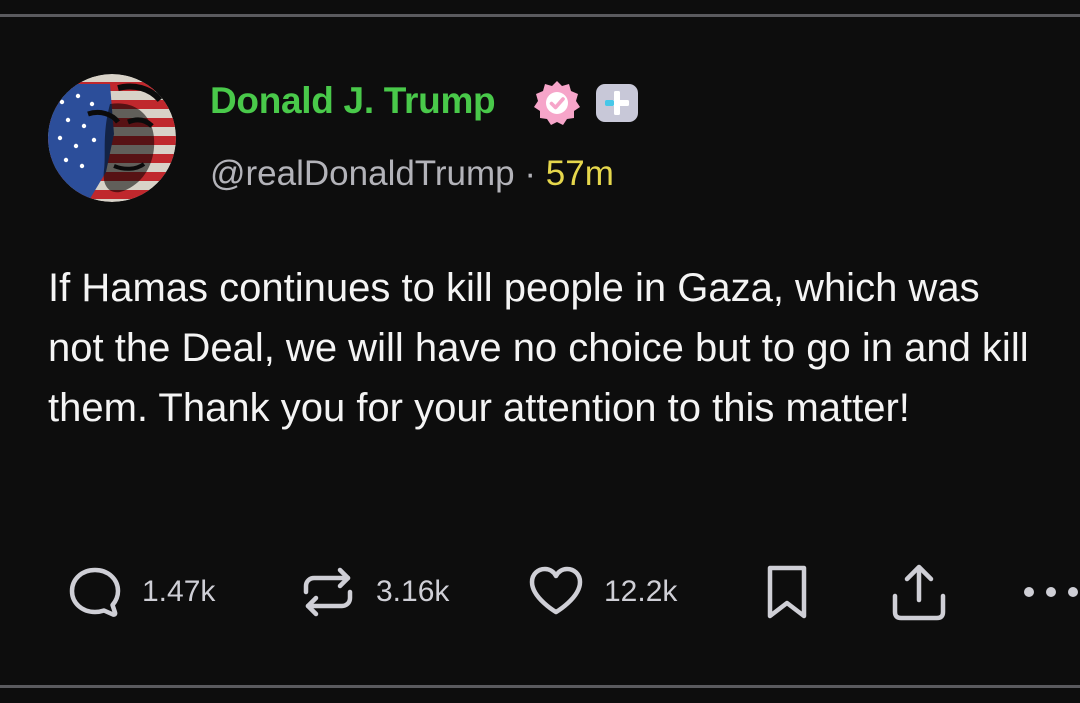 This screenshot has height=703, width=1080. Describe the element at coordinates (140, 592) in the screenshot. I see `reply-button: 1.47k` at that location.